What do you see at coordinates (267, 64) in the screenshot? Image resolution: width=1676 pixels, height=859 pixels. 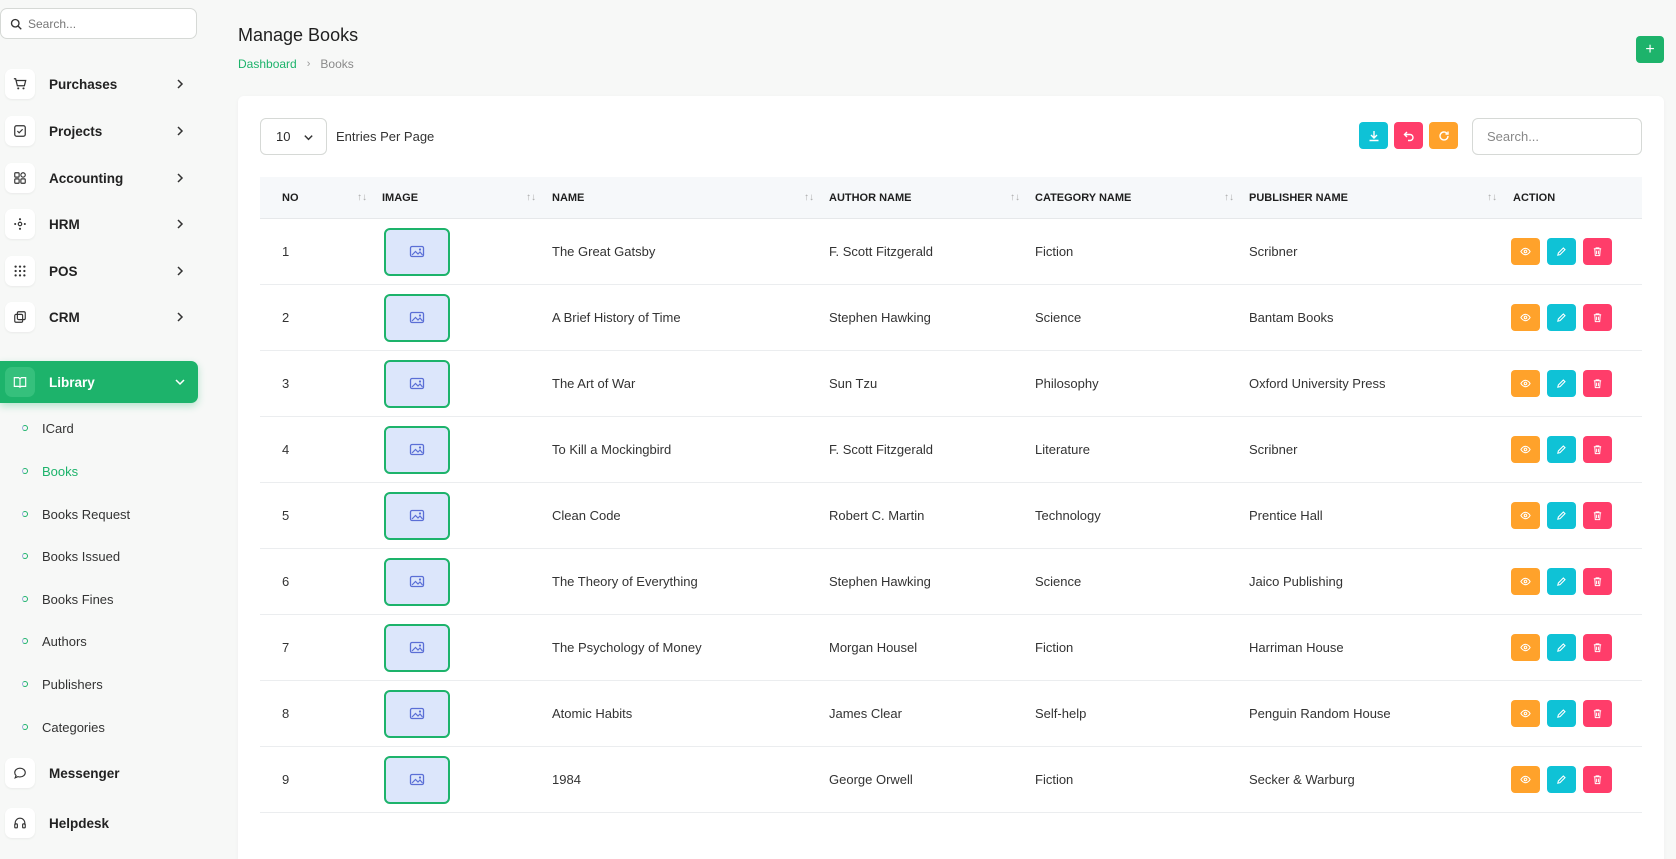 I see `breadcrumb-dashboard-link: Dashboard` at bounding box center [267, 64].